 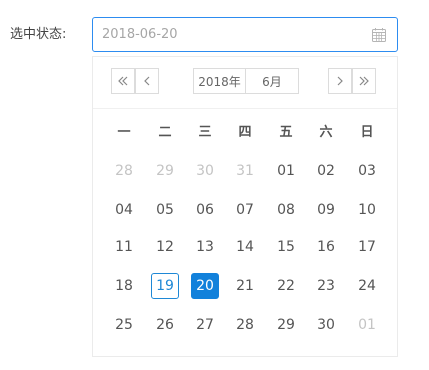 I want to click on next-month-button, so click(x=340, y=81).